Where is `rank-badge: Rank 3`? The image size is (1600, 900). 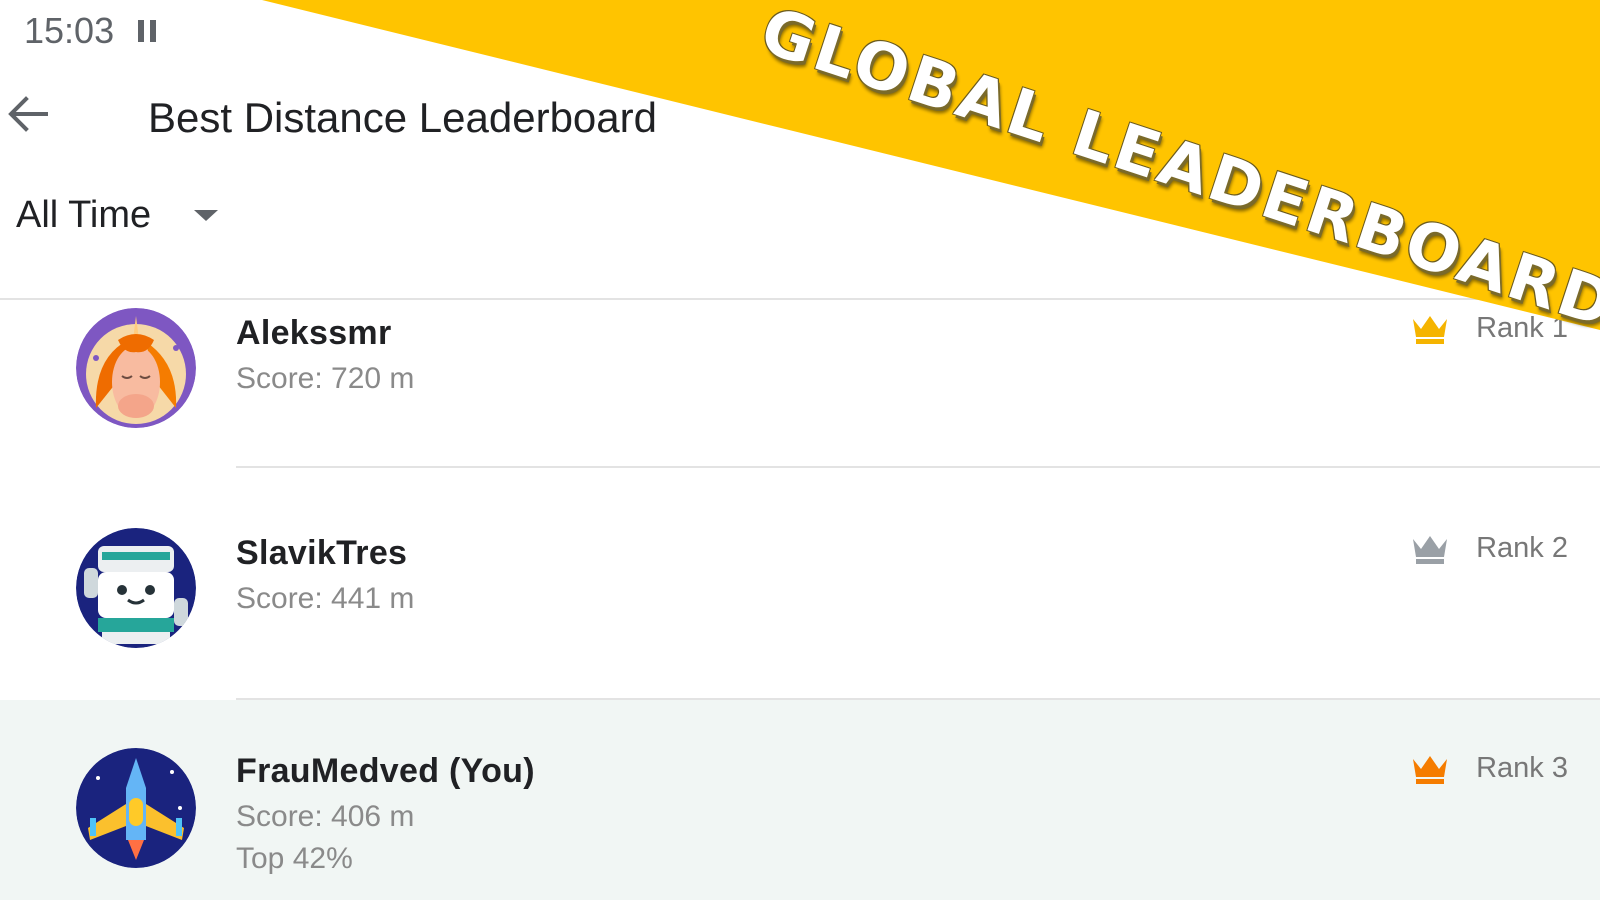
rank-badge: Rank 3 is located at coordinates (1489, 772).